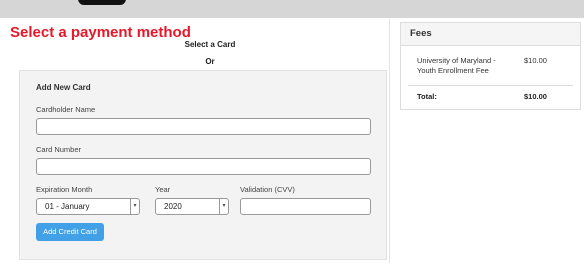  Describe the element at coordinates (203, 126) in the screenshot. I see `cardholder-name-input` at that location.